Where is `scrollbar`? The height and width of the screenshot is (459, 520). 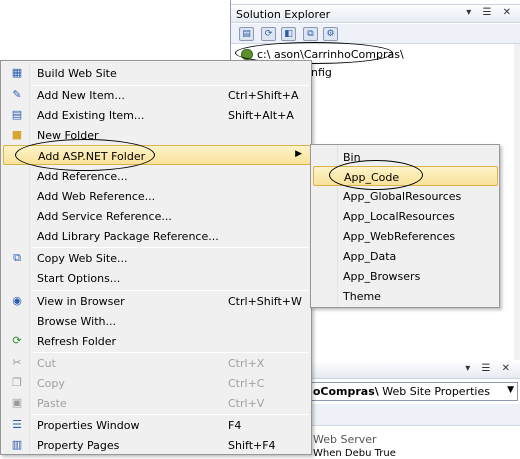
scrollbar is located at coordinates (517, 202).